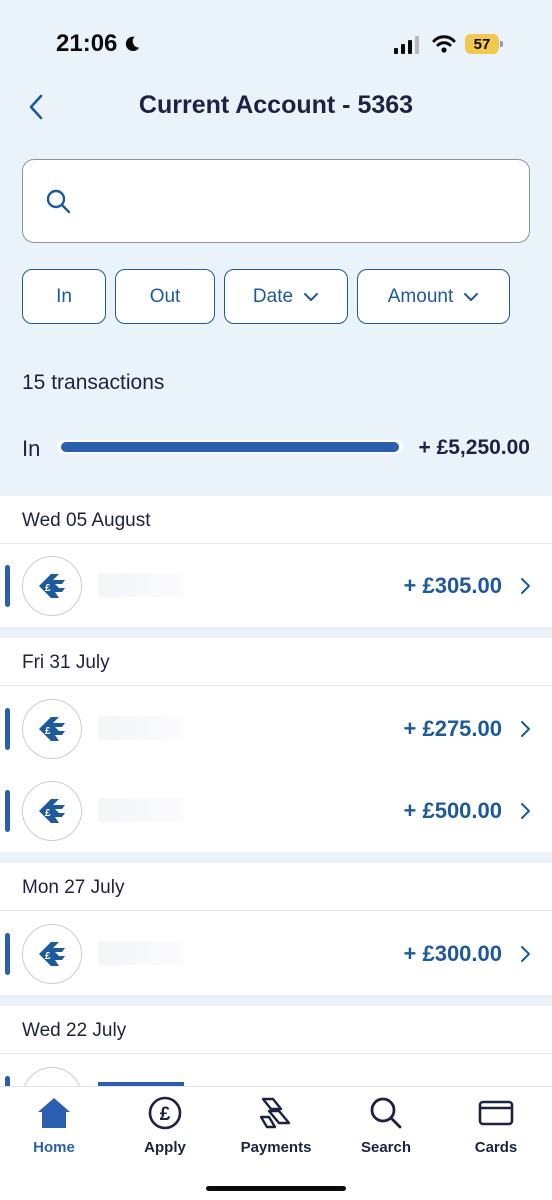  What do you see at coordinates (286, 296) in the screenshot?
I see `filter-date-button: Date` at bounding box center [286, 296].